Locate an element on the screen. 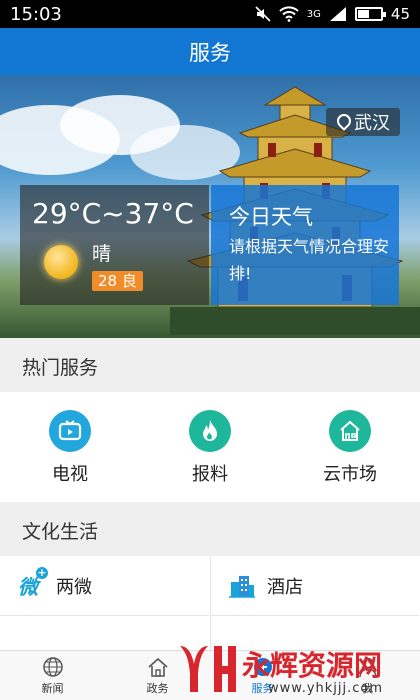 The height and width of the screenshot is (700, 420). nav-label: 新闻 is located at coordinates (52, 688).